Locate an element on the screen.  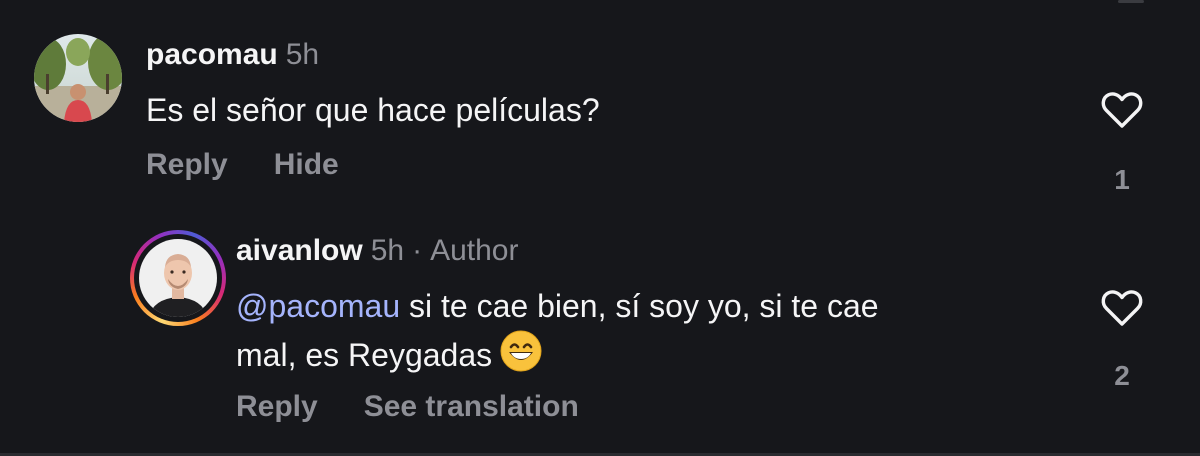
story-ring is located at coordinates (178, 278).